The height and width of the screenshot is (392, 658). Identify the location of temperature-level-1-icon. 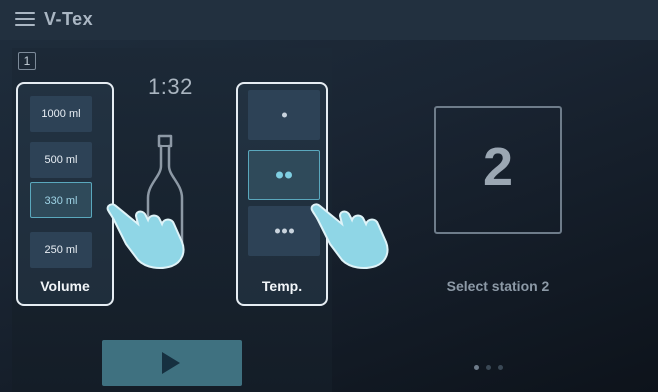
(284, 115).